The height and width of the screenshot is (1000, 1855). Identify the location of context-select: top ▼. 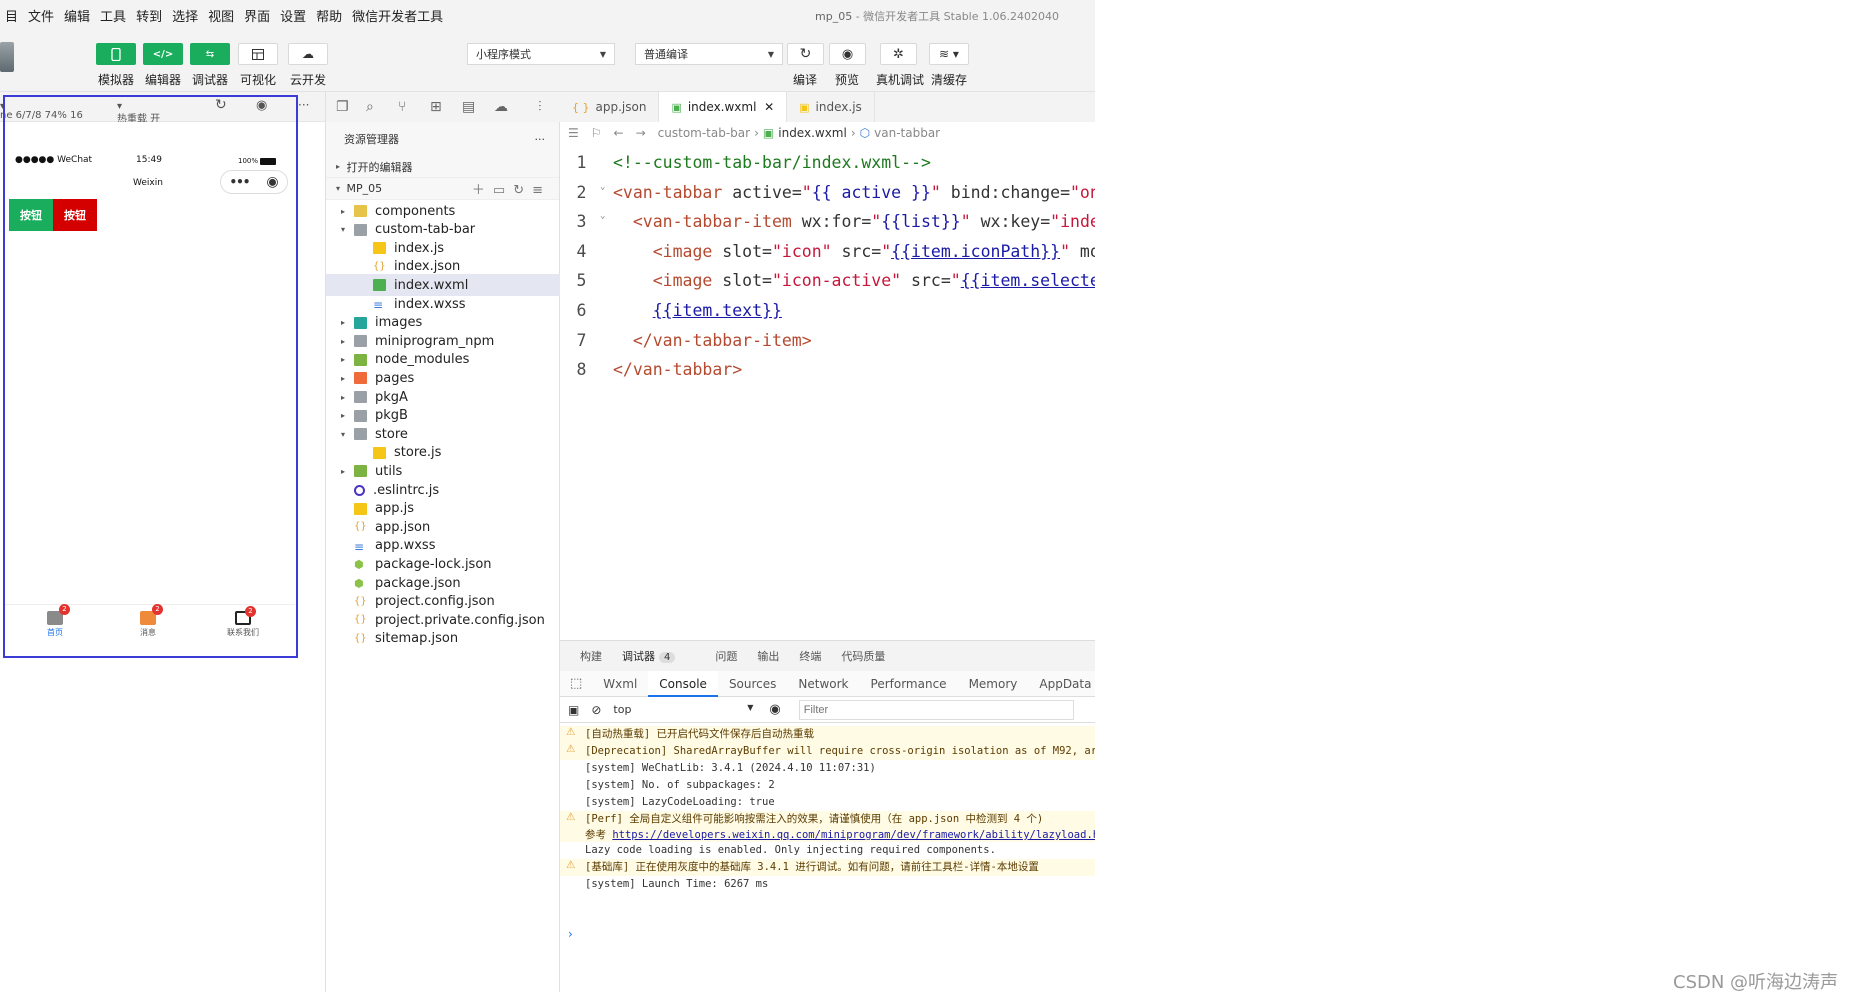
(683, 709).